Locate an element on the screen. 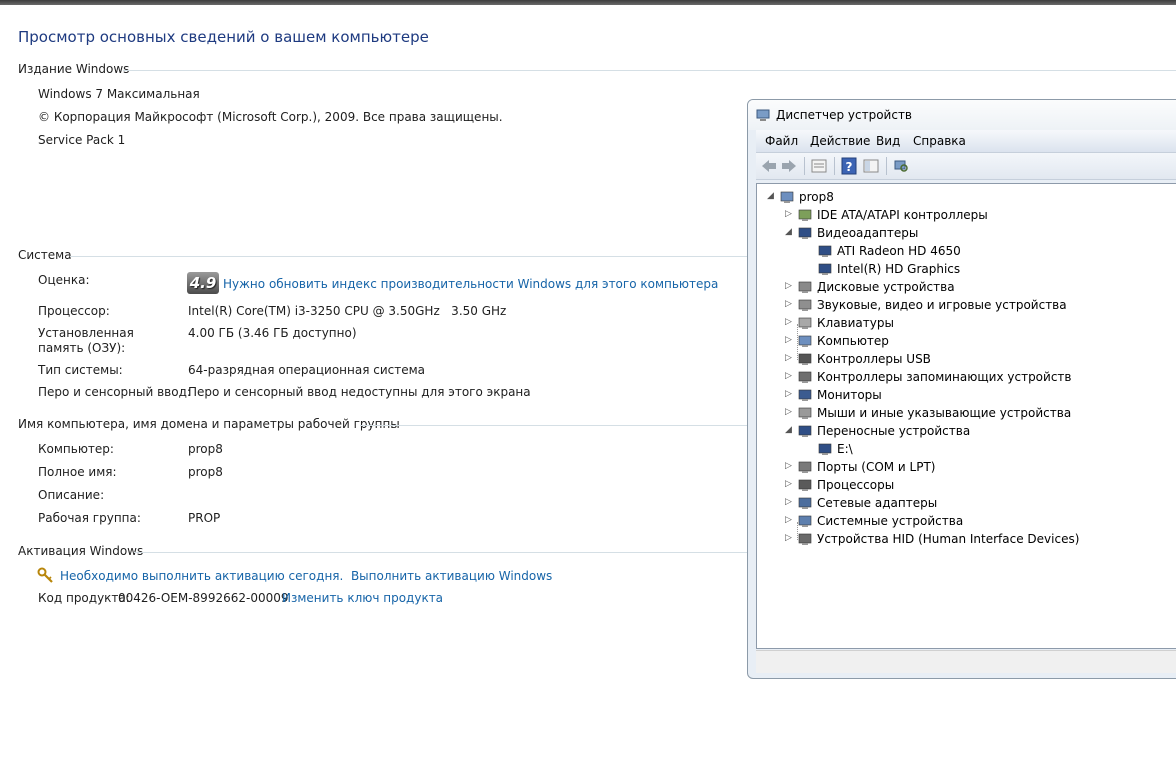  device-manager-menubar: Файл Действие Вид Справка is located at coordinates (966, 141).